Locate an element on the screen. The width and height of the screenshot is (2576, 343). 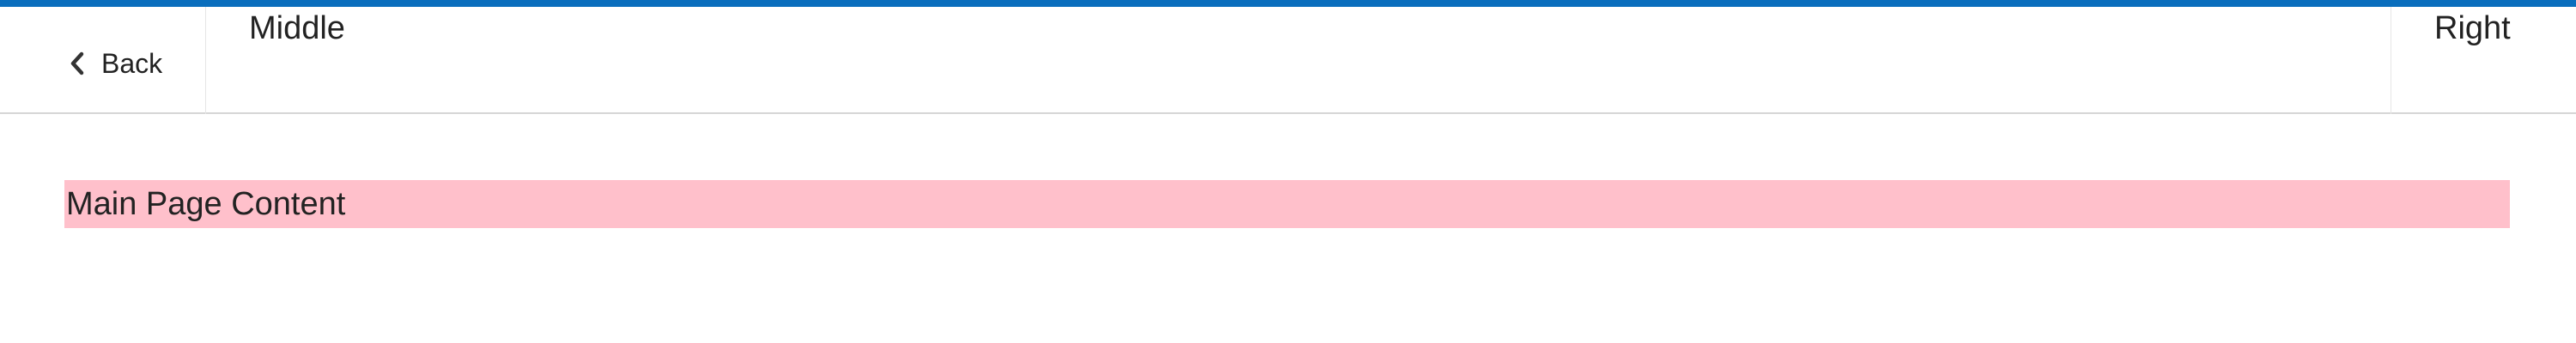
header-right-label: Right is located at coordinates (2472, 28).